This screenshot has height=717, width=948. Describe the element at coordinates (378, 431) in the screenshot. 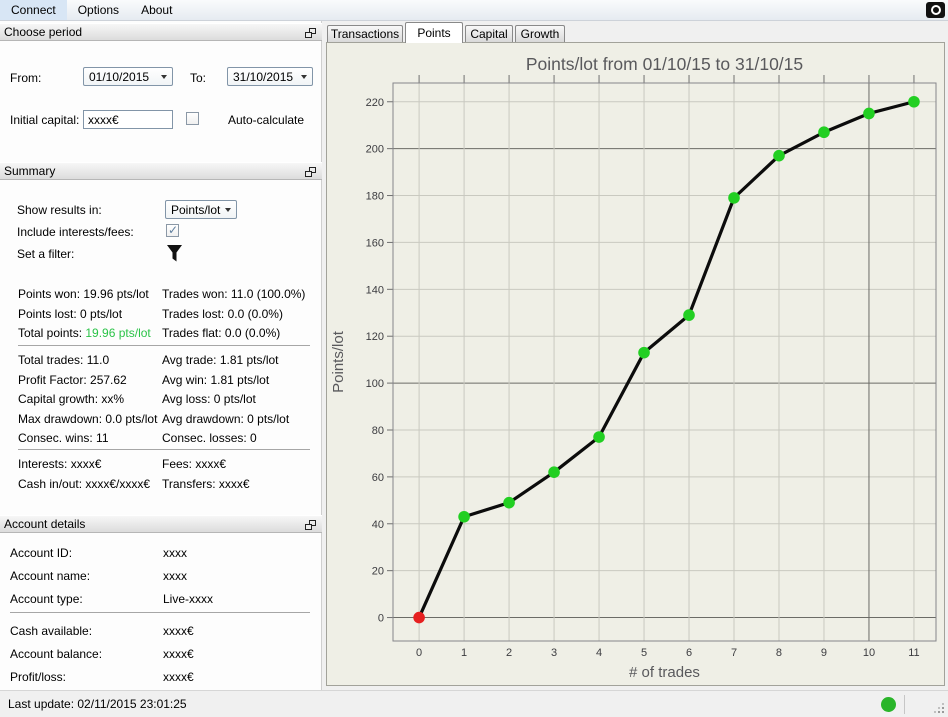

I see `y-tick-label: 80` at that location.